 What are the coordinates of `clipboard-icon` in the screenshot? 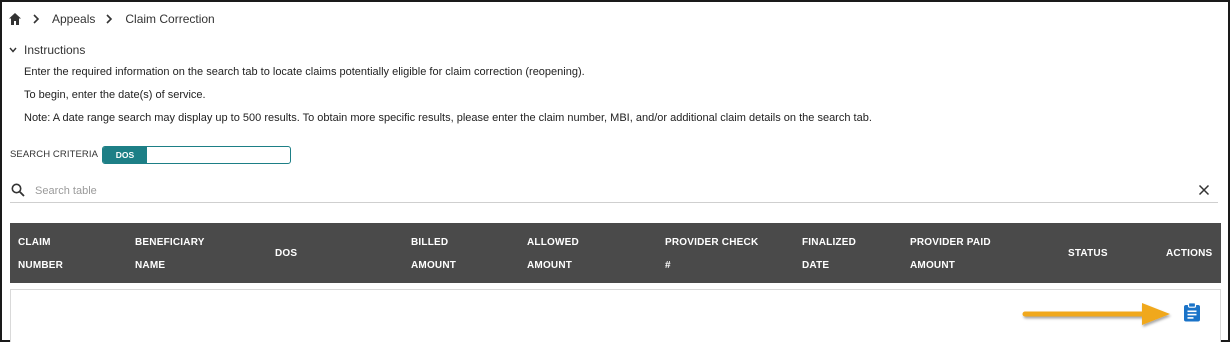 It's located at (1192, 312).